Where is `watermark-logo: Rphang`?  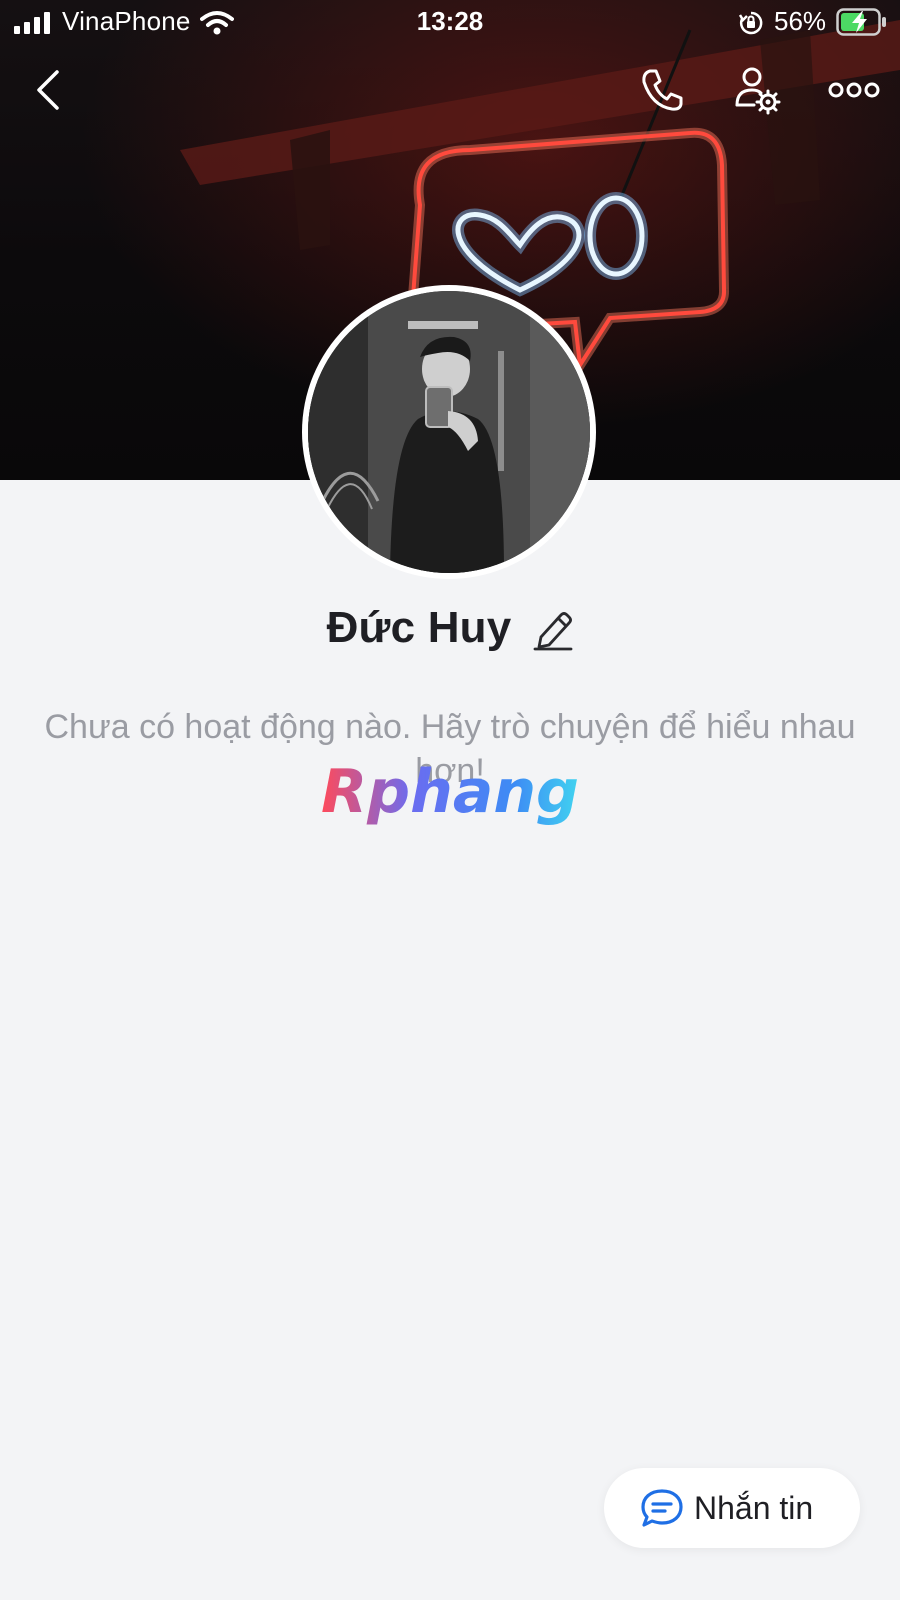
watermark-logo: Rphang is located at coordinates (450, 793).